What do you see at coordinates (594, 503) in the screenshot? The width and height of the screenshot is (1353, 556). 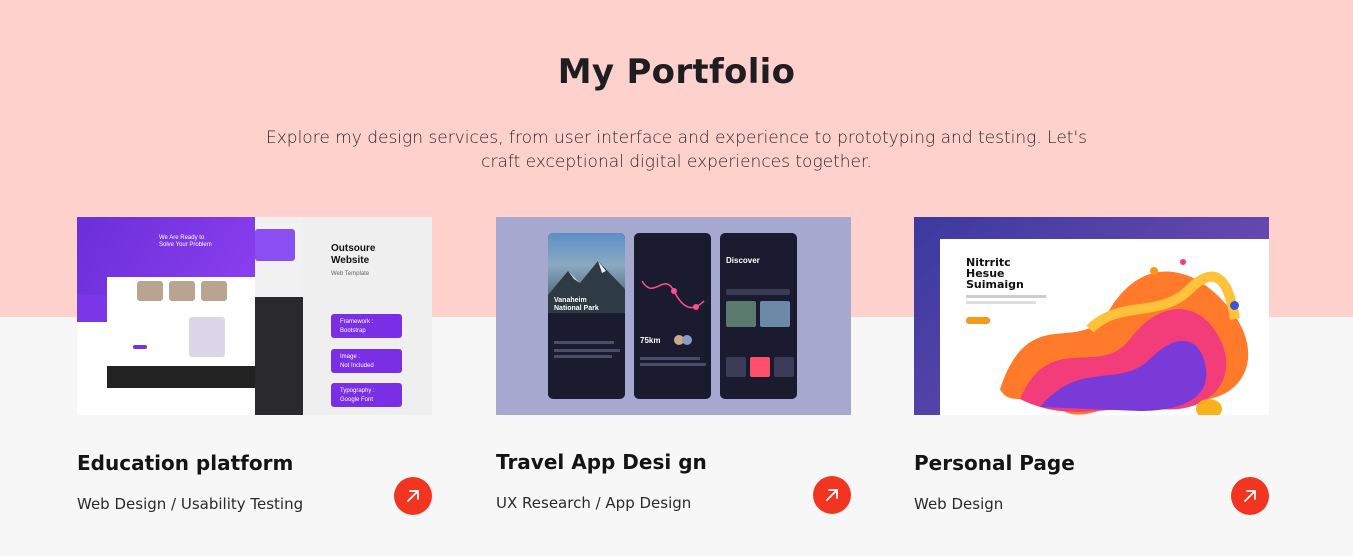 I see `project-tags: UX Research / App Design` at bounding box center [594, 503].